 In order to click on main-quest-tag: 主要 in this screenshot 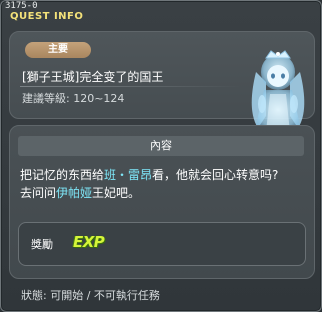, I will do `click(58, 50)`.